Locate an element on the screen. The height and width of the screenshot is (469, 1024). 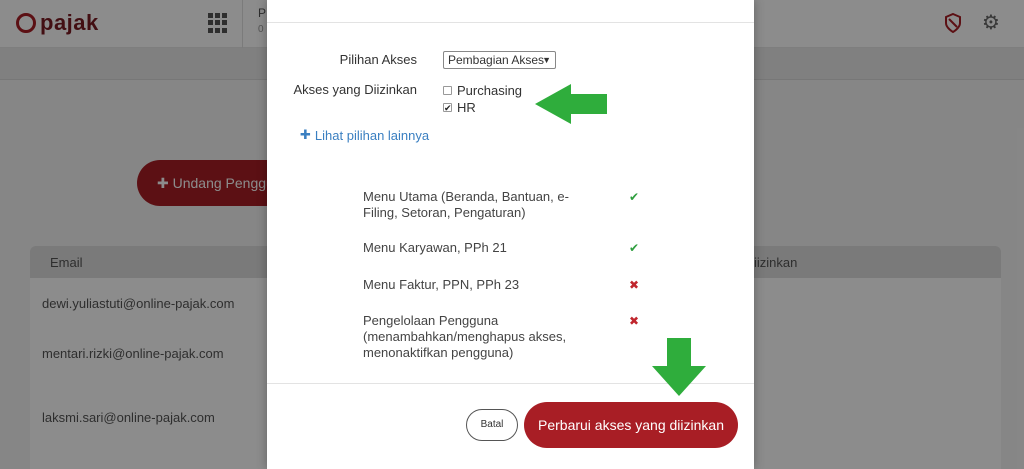
menu-item-employee: Menu Karyawan, PPh 21 is located at coordinates (435, 247).